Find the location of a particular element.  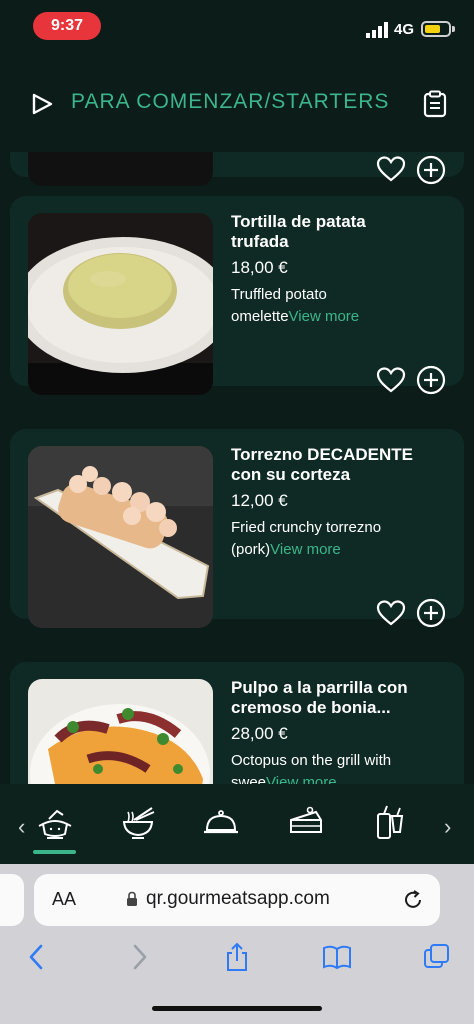

back-icon is located at coordinates (37, 957).